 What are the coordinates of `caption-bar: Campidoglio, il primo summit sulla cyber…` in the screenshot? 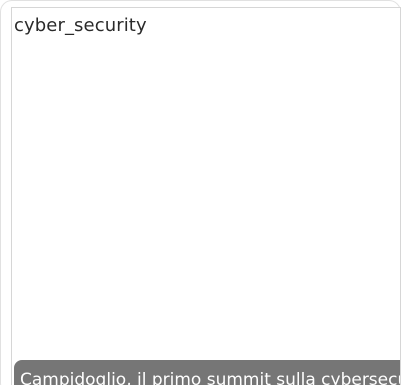 It's located at (207, 372).